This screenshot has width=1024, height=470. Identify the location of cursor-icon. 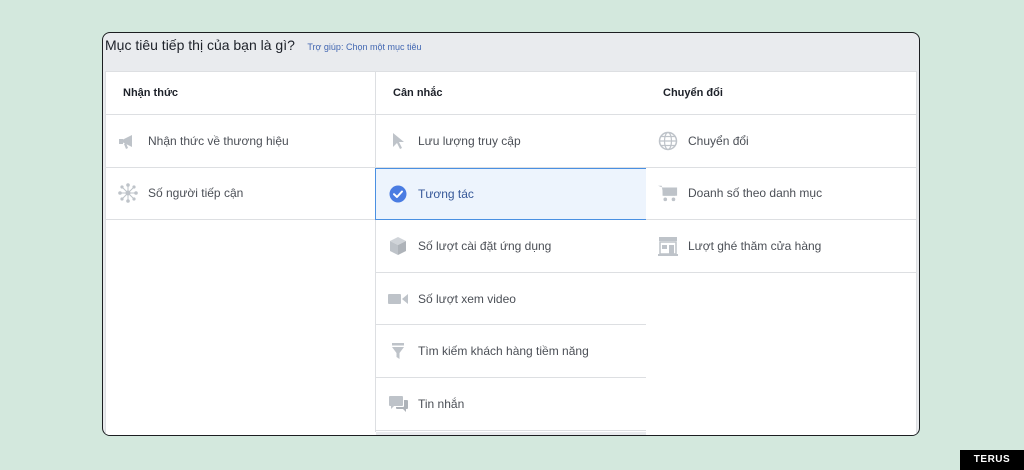
(398, 141).